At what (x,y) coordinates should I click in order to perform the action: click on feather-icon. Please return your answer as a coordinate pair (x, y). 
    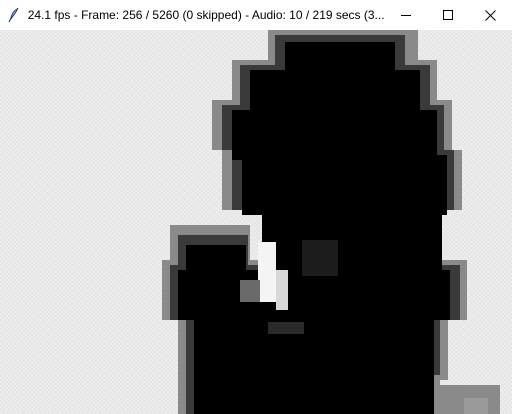
    Looking at the image, I should click on (14, 15).